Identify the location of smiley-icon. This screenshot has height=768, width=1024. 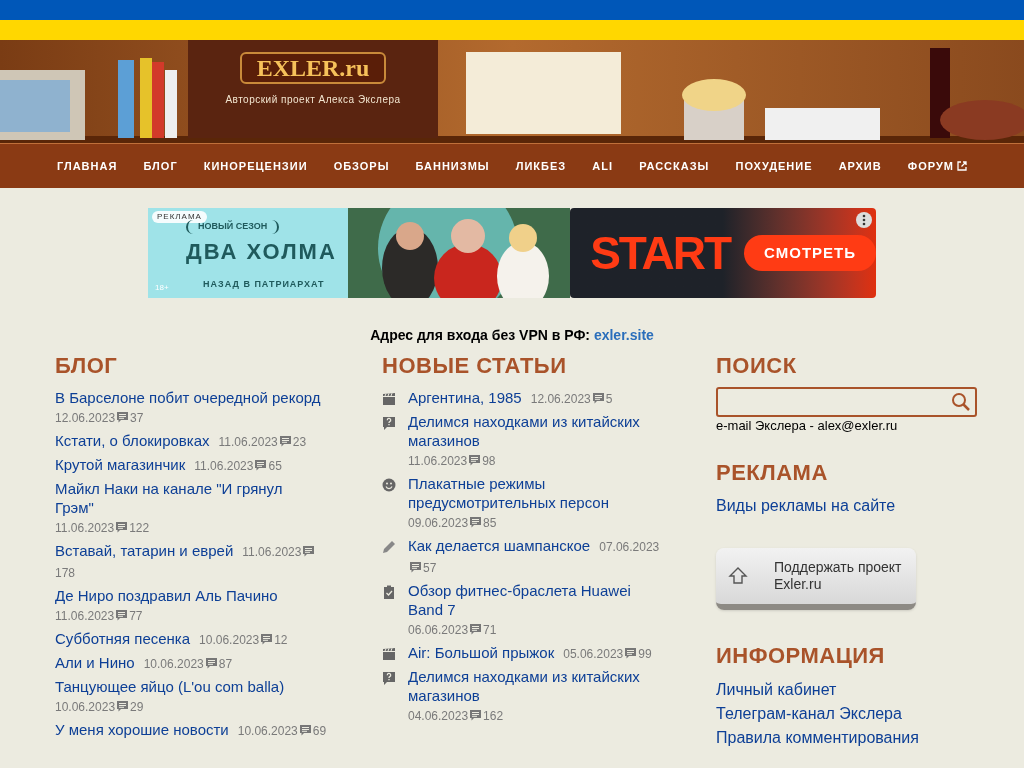
(389, 485).